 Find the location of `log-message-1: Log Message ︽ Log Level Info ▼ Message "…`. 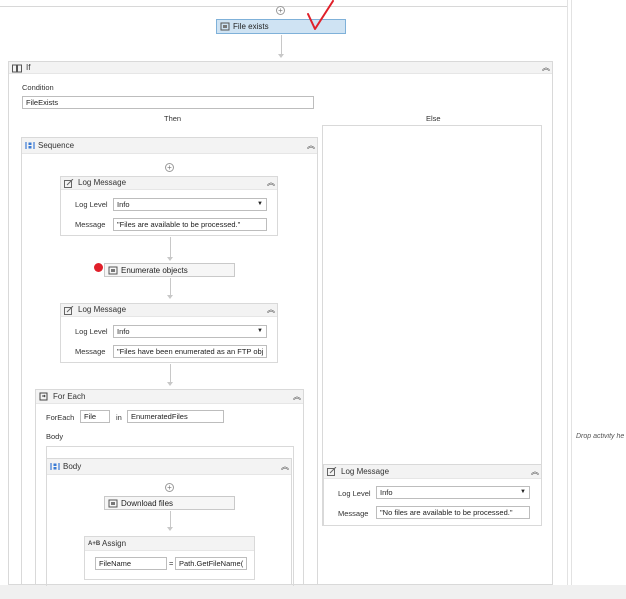

log-message-1: Log Message ︽ Log Level Info ▼ Message "… is located at coordinates (169, 206).